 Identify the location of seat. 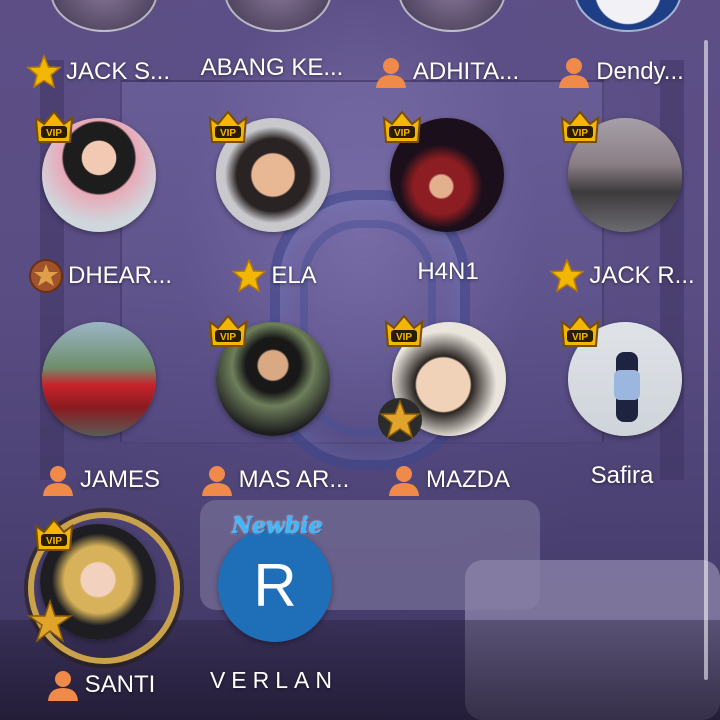
(100, 387).